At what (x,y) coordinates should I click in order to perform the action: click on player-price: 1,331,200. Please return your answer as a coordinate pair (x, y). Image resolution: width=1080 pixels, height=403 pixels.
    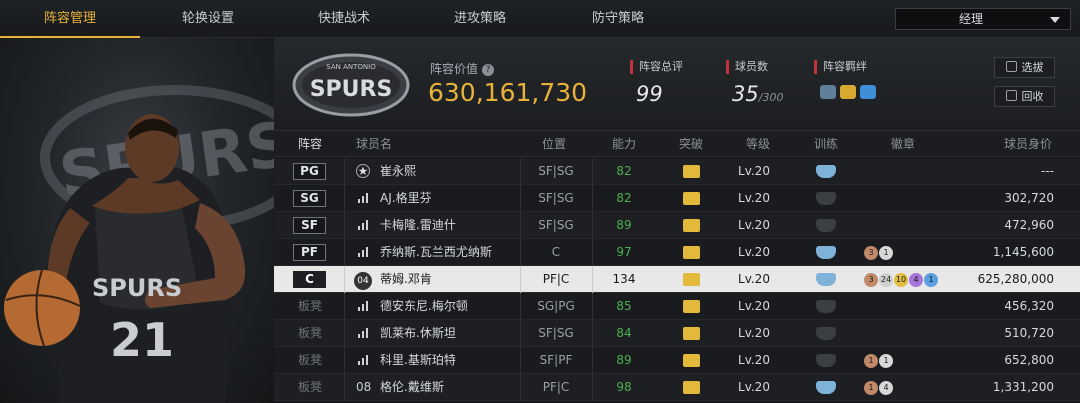
    Looking at the image, I should click on (1023, 387).